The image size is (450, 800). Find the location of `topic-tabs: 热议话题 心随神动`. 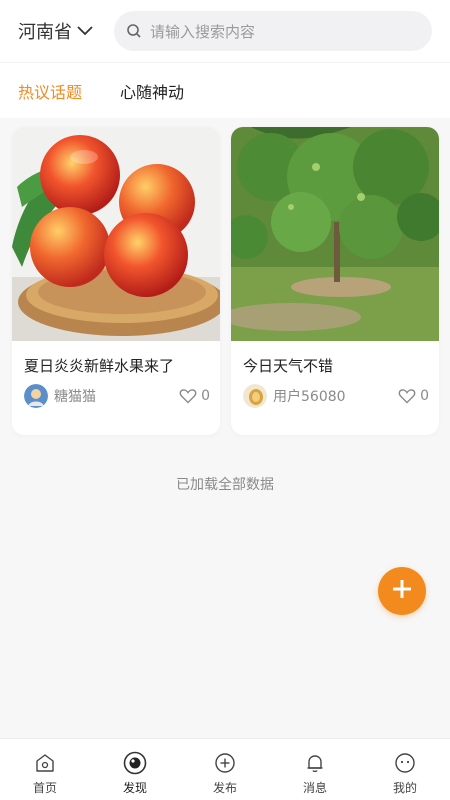

topic-tabs: 热议话题 心随神动 is located at coordinates (225, 90).